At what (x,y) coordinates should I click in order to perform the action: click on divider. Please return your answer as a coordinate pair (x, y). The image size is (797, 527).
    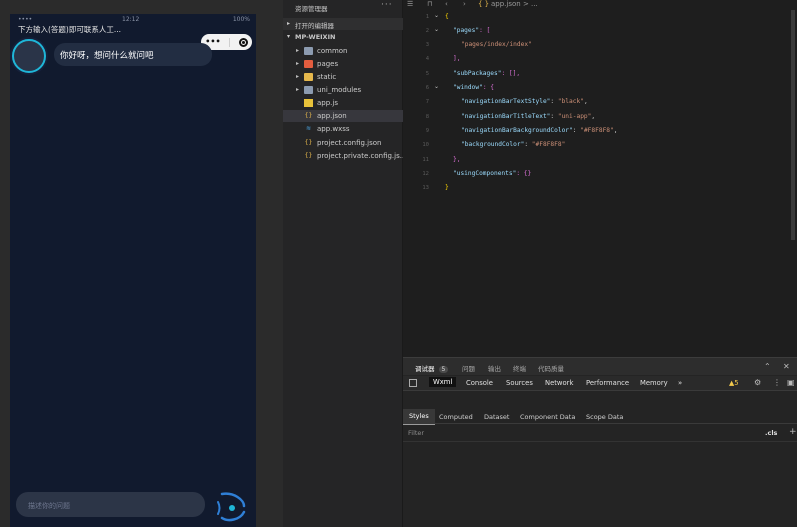
    Looking at the image, I should click on (600, 441).